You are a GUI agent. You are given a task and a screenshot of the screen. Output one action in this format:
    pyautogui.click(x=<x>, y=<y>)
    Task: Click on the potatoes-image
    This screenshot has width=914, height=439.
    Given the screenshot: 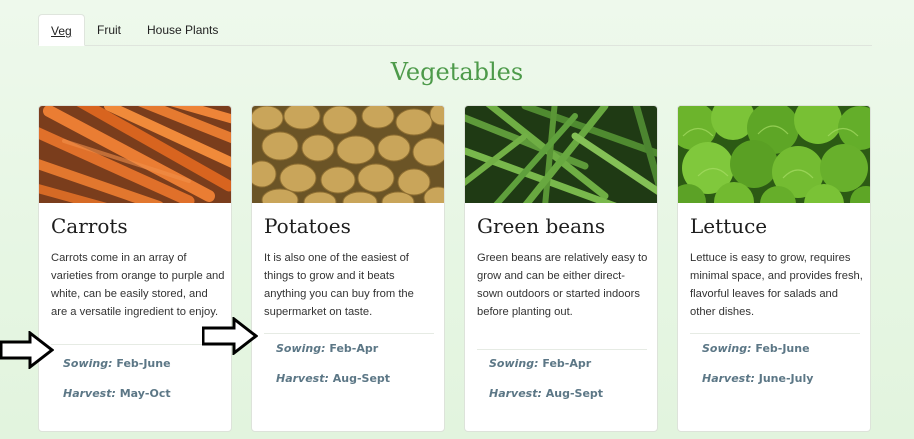 What is the action you would take?
    pyautogui.click(x=348, y=154)
    